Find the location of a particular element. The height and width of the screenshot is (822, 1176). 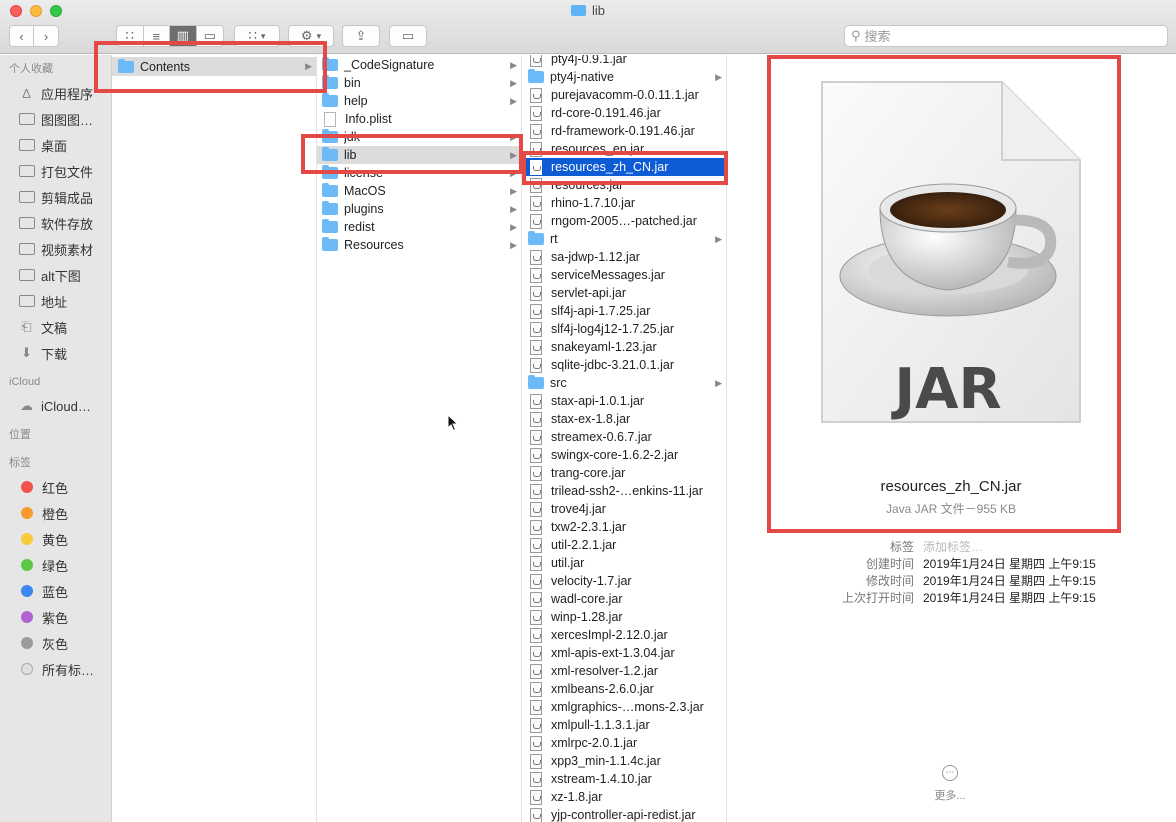

sidebar-item-favorite: 打包文件 is located at coordinates (55, 171).